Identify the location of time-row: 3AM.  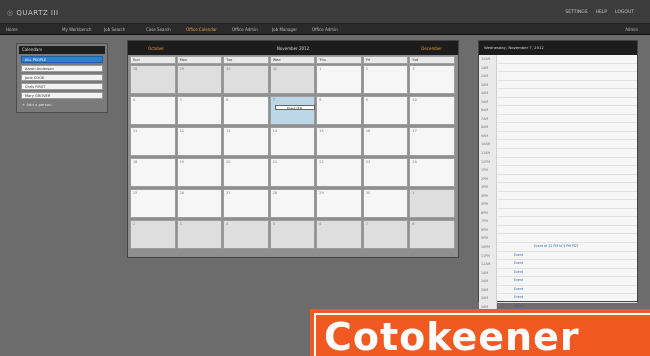
(558, 85).